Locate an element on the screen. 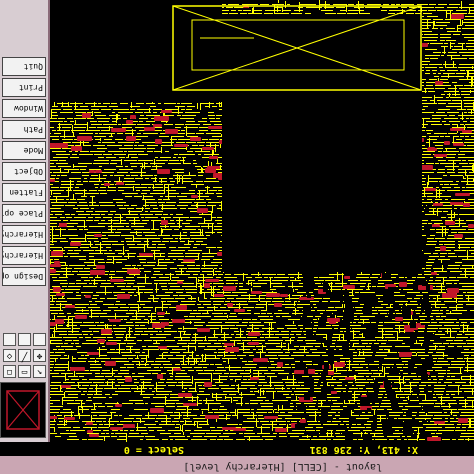 Image resolution: width=474 pixels, height=474 pixels. window-title: layout - [CELL] [Hierarchy level] is located at coordinates (282, 466).